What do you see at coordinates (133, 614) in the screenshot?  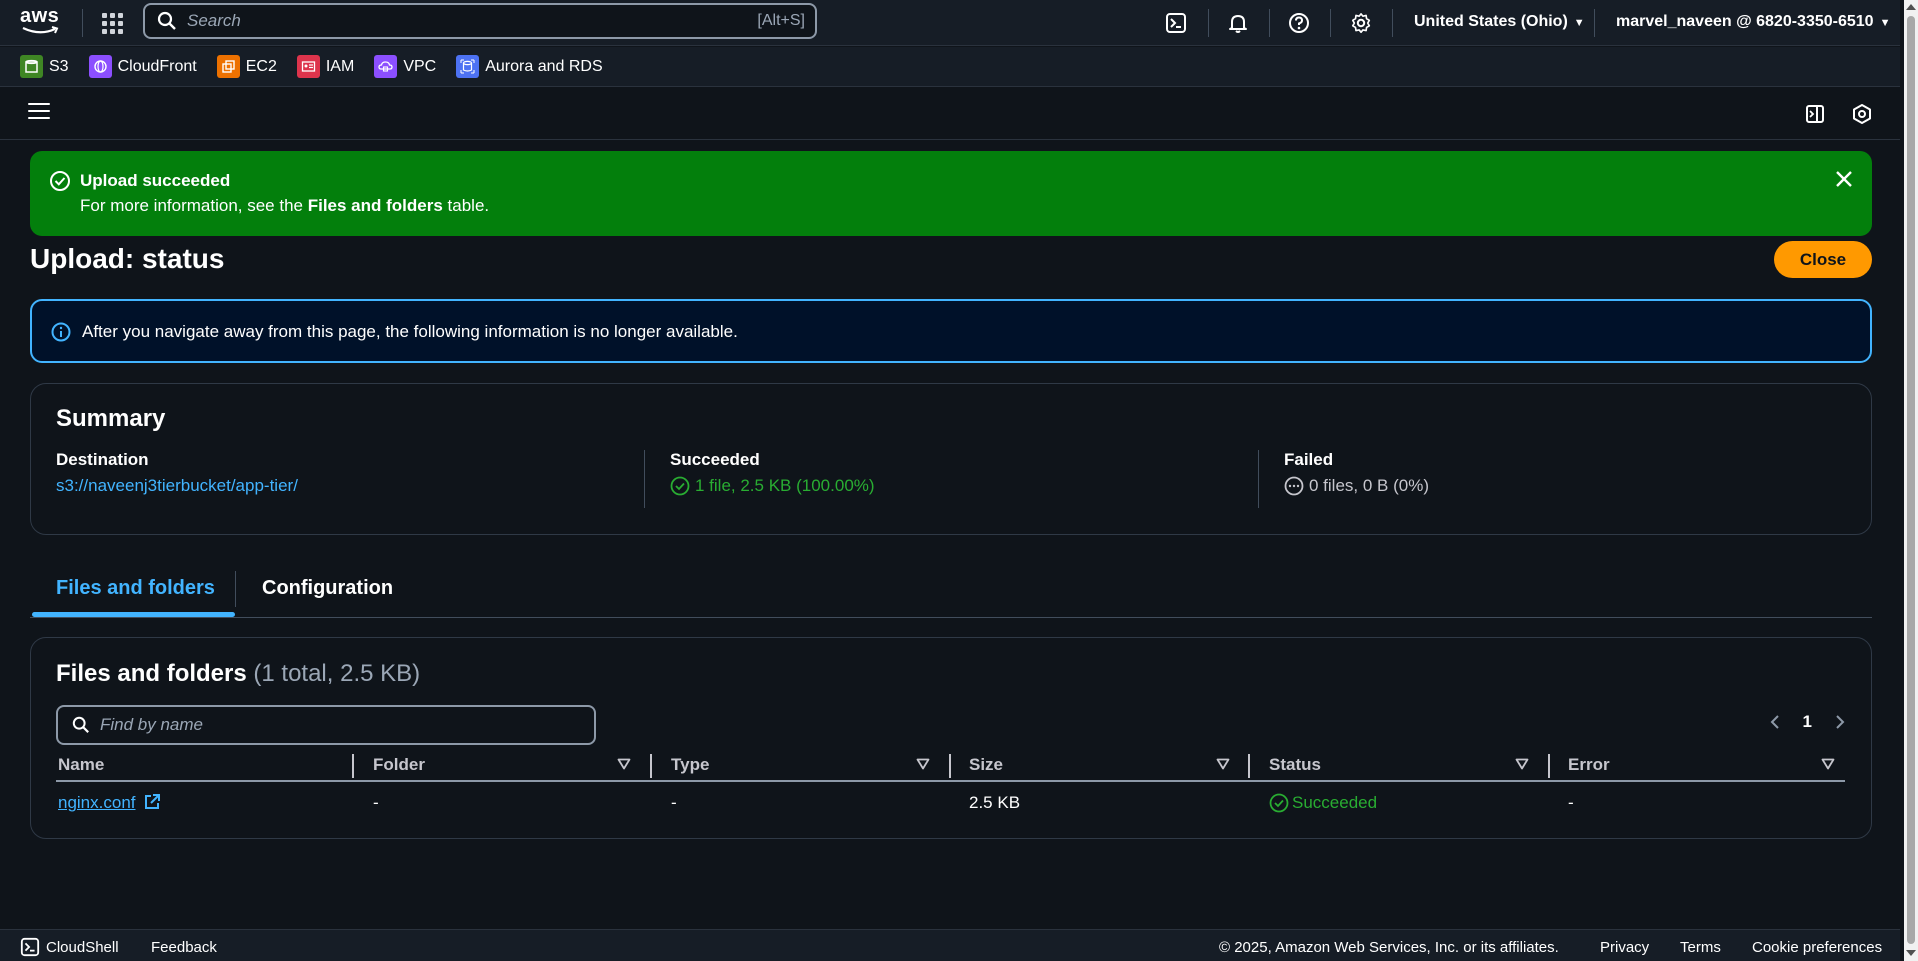 I see `active-tab-indicator` at bounding box center [133, 614].